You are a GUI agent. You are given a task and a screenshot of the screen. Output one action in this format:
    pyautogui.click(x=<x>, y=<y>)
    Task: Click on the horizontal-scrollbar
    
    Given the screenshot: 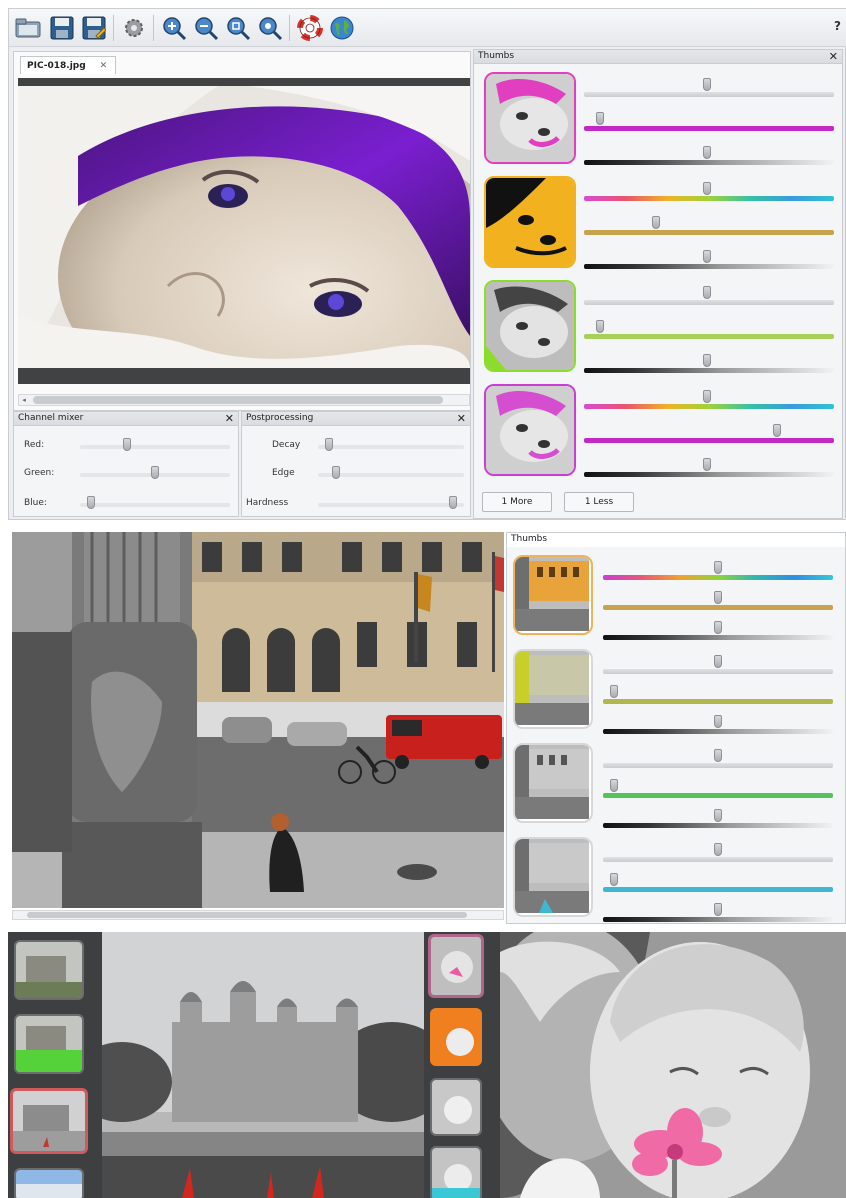 What is the action you would take?
    pyautogui.click(x=258, y=915)
    